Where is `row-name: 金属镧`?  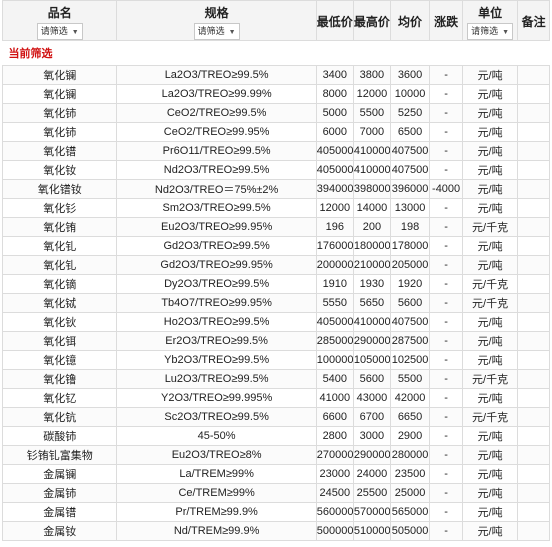 row-name: 金属镧 is located at coordinates (59, 474).